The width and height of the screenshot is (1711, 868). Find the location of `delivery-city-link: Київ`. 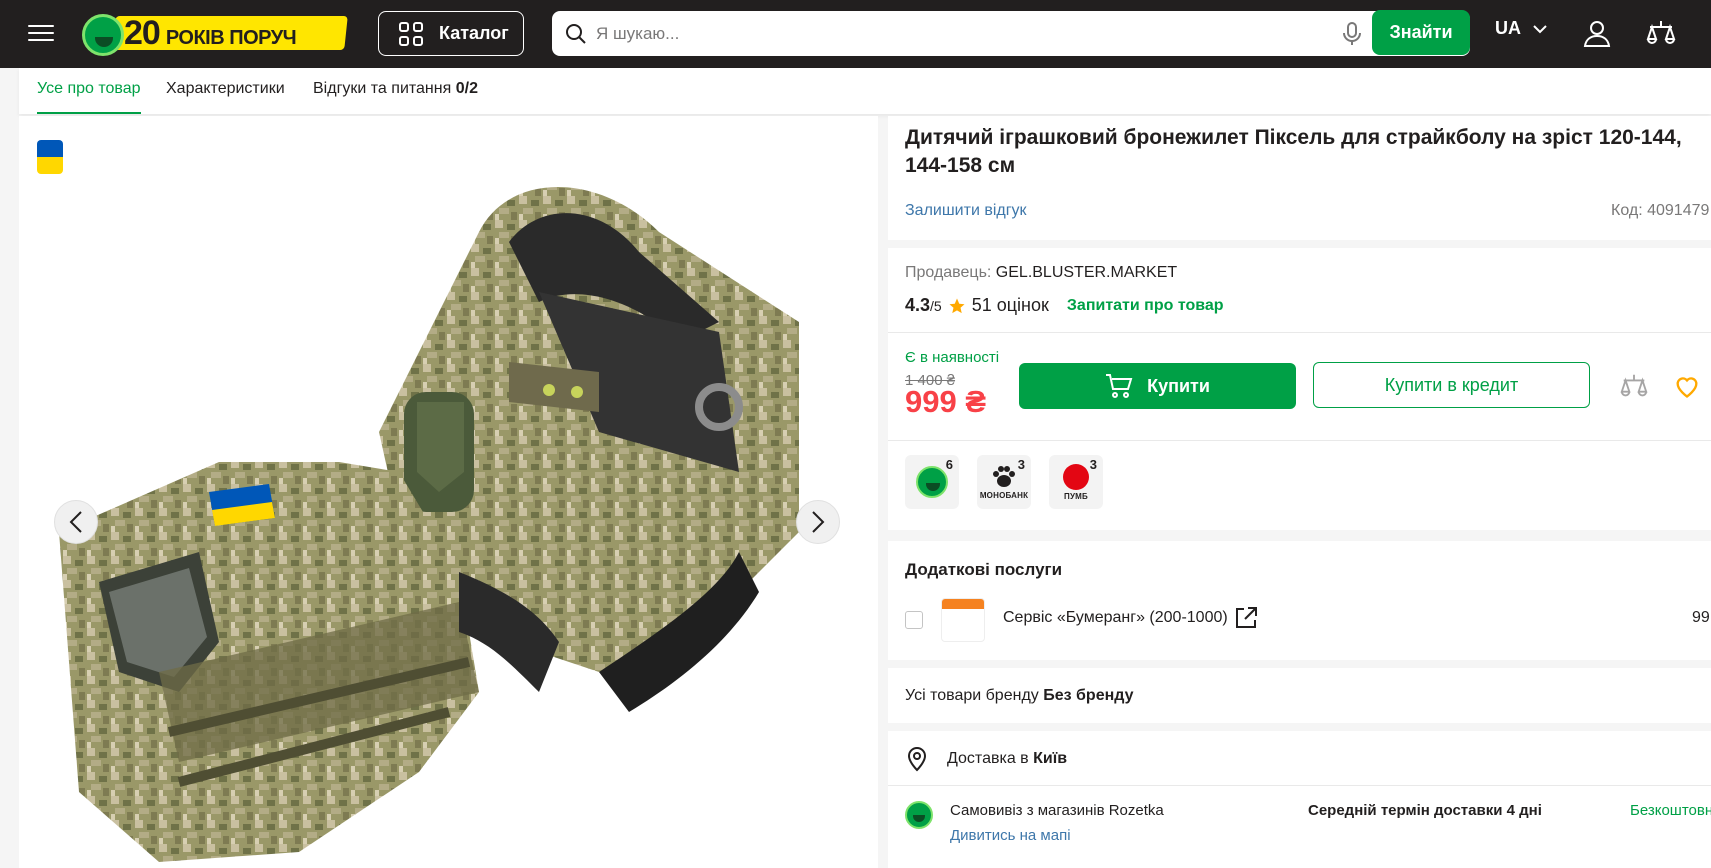

delivery-city-link: Київ is located at coordinates (1050, 758).